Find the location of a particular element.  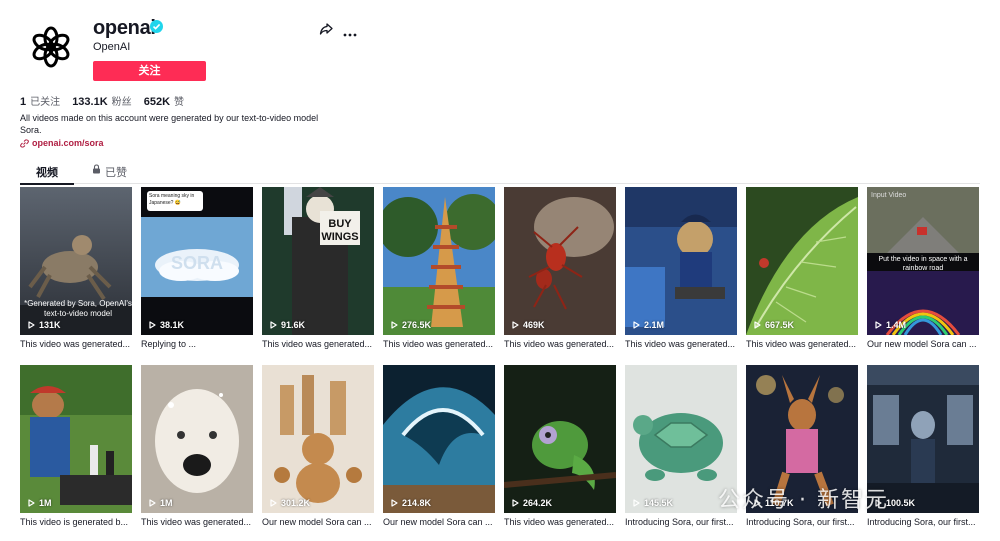

tab-videos: 视频 is located at coordinates (47, 174).